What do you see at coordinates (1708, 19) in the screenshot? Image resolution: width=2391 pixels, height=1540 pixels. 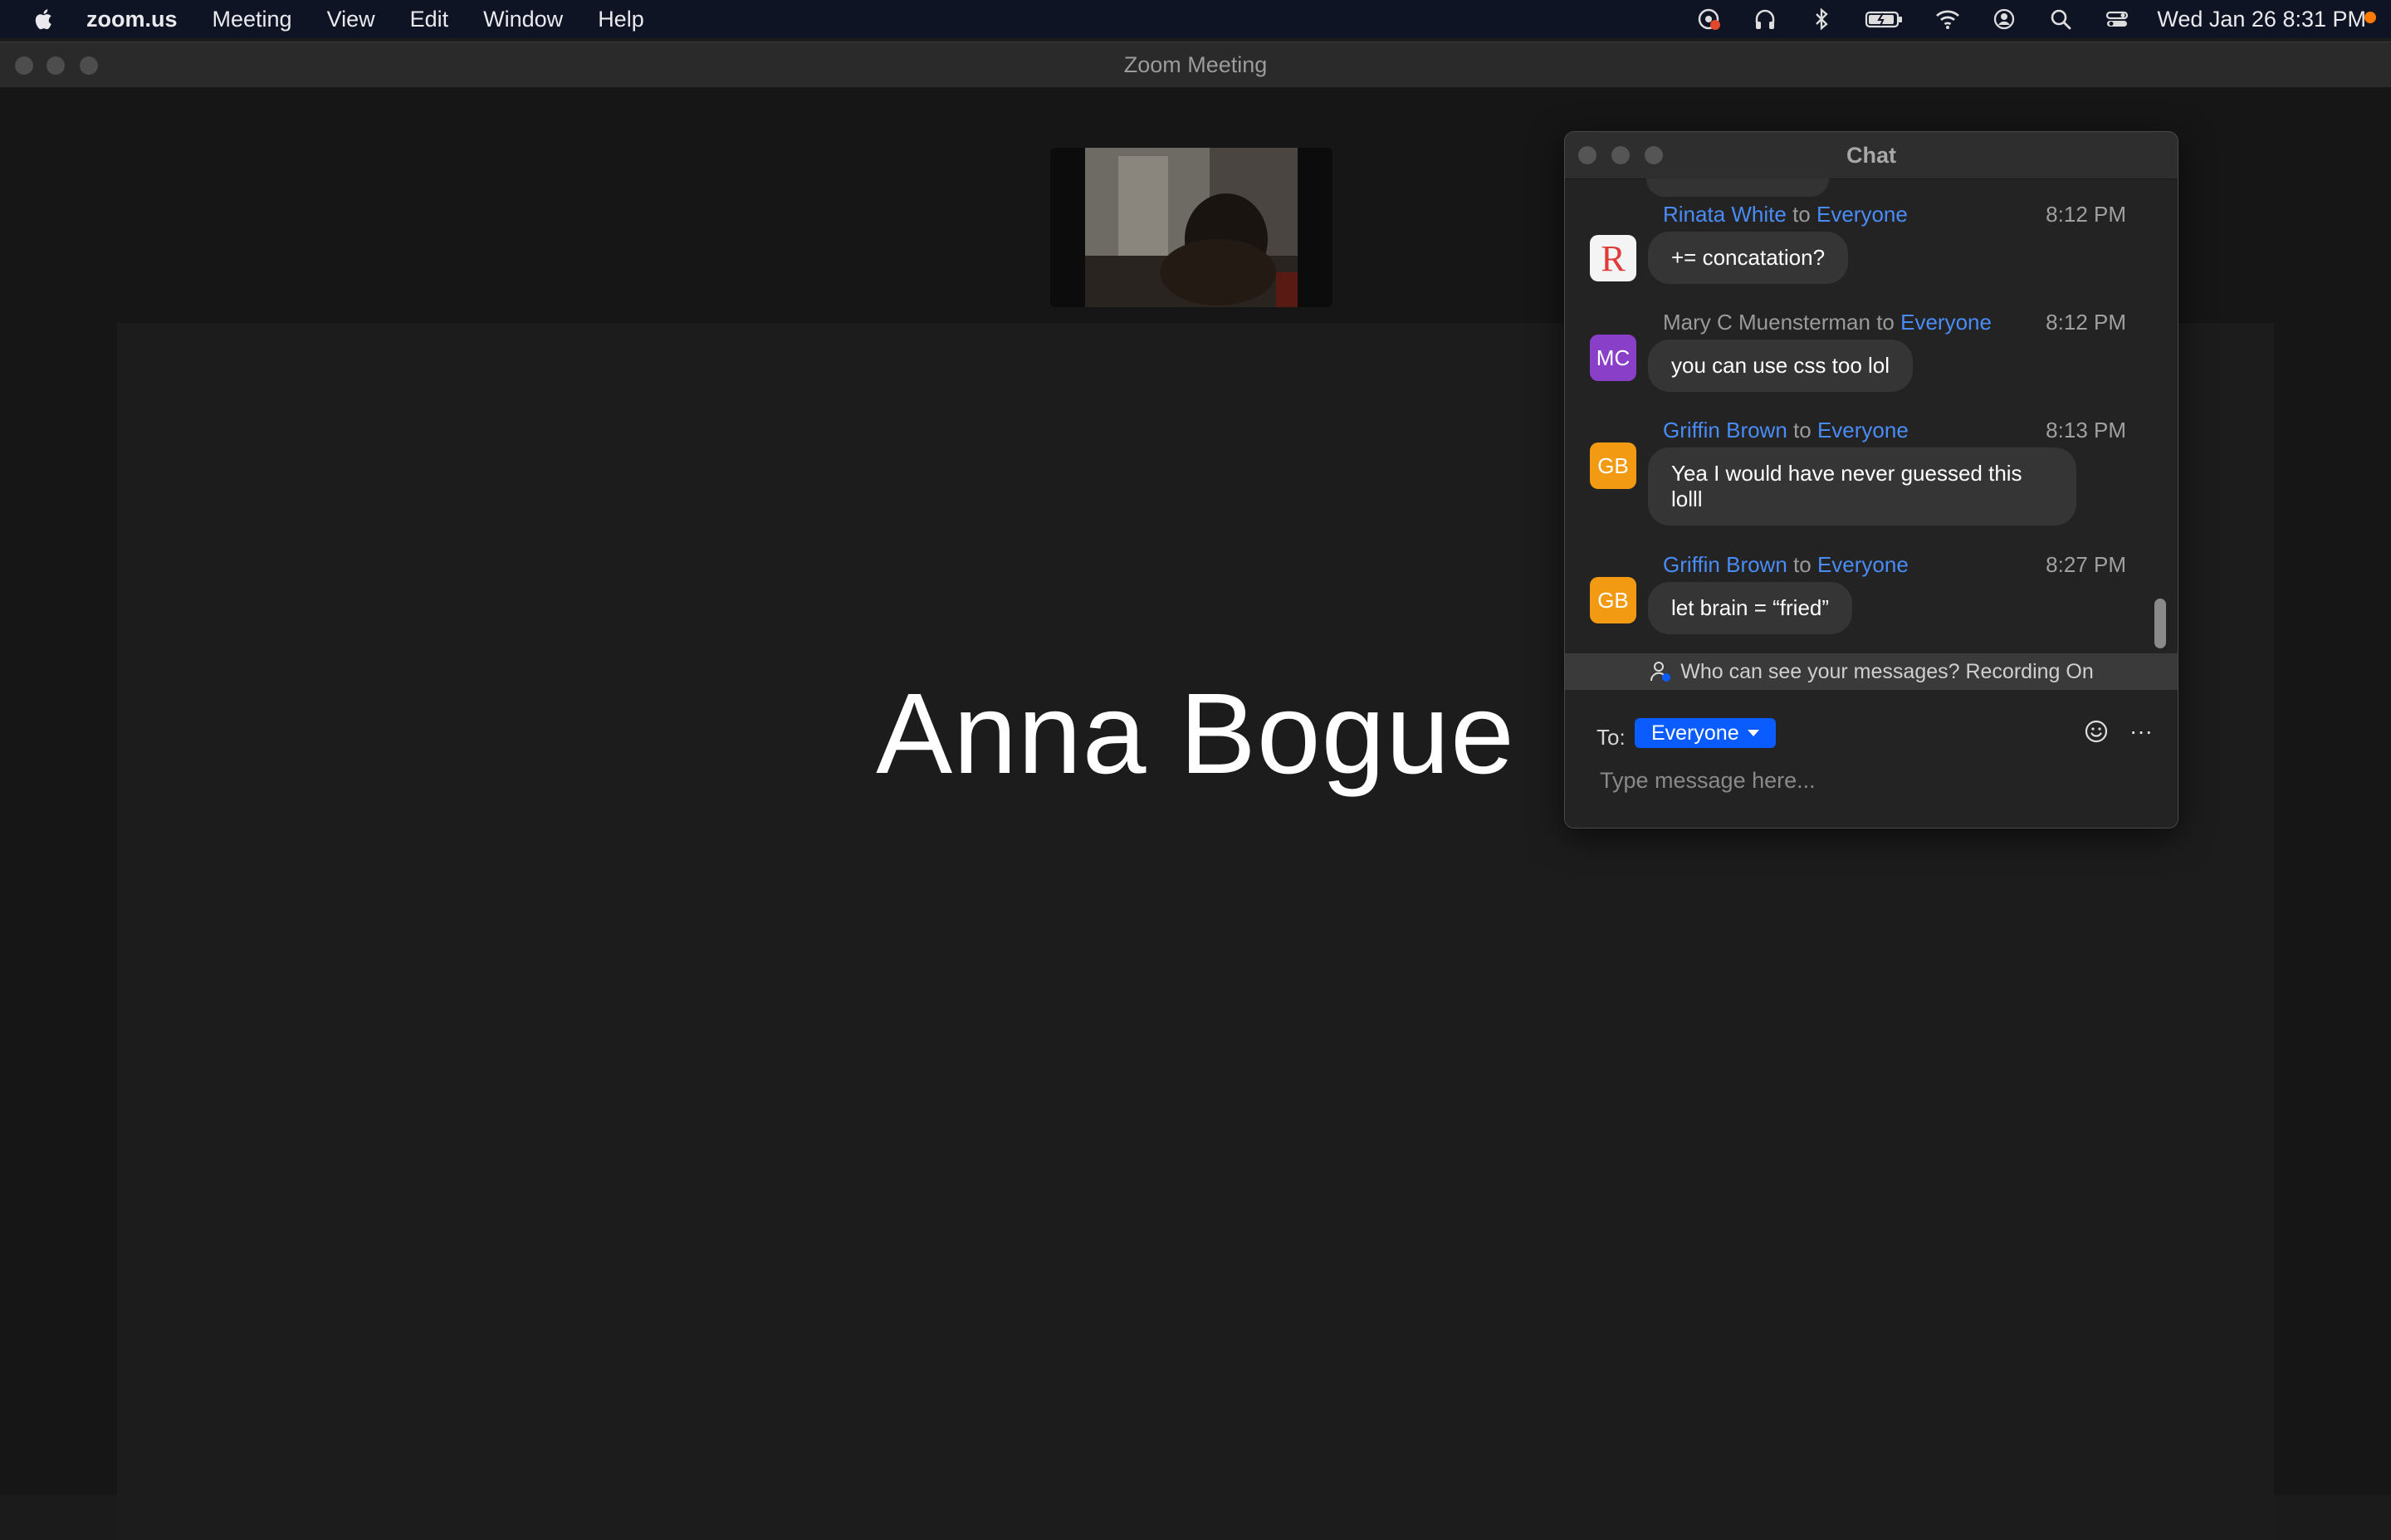 I see `screen-recording-icon` at bounding box center [1708, 19].